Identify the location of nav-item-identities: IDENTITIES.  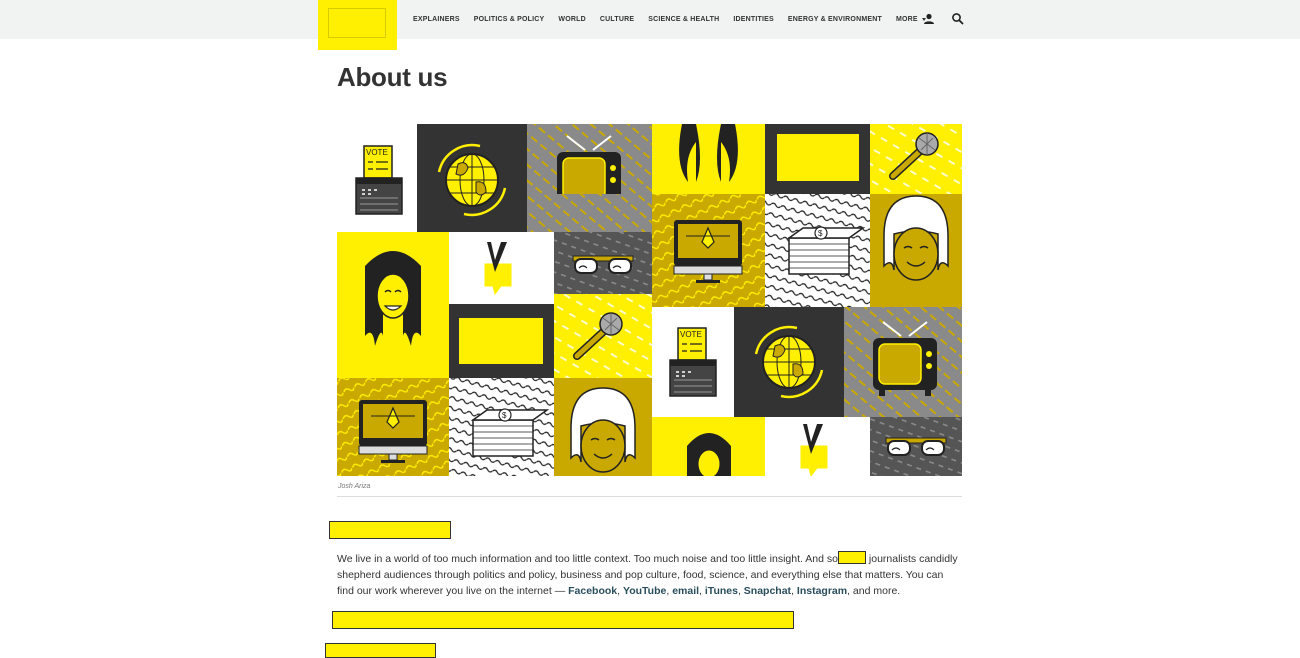
(753, 19).